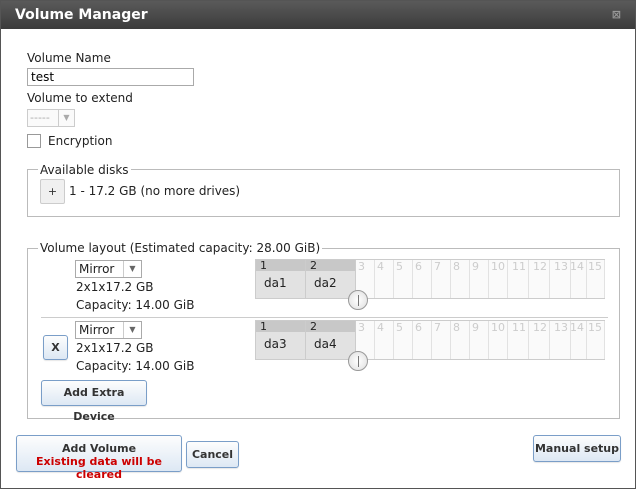  I want to click on group-2-slot-2: 2 da4, so click(331, 340).